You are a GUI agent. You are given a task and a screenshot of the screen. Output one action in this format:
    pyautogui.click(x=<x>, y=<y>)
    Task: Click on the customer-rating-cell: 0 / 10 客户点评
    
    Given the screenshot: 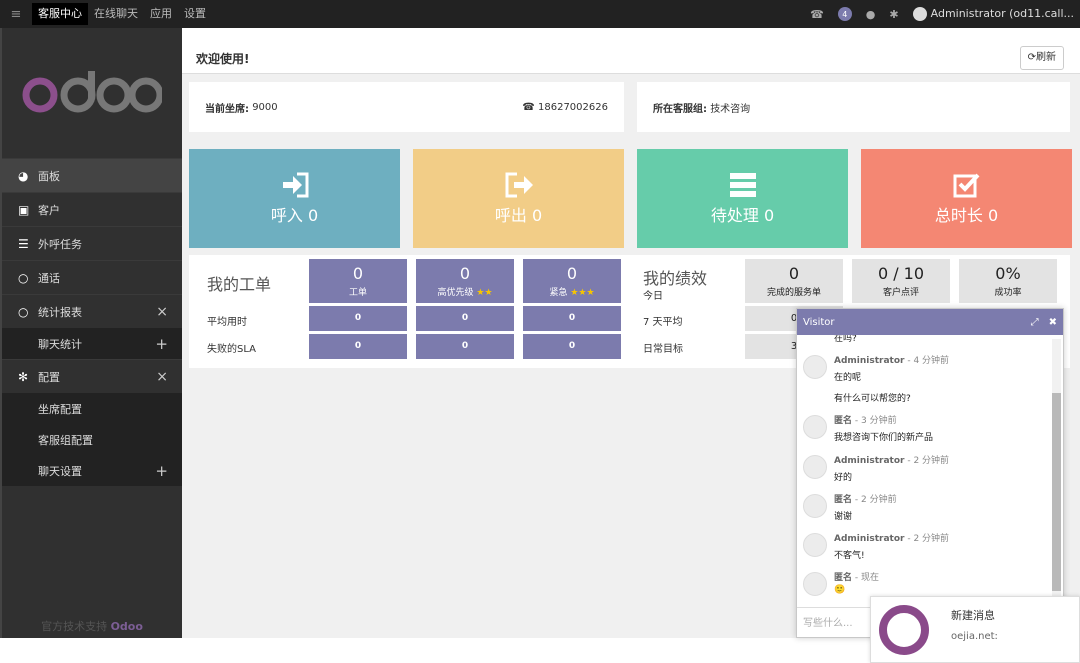 What is the action you would take?
    pyautogui.click(x=901, y=281)
    